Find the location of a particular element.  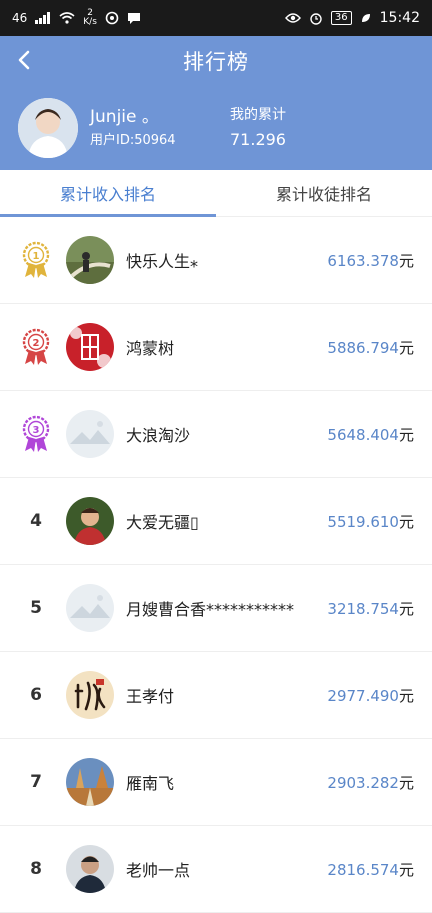

user-name: 月嫂曹合香*********** is located at coordinates (210, 609).